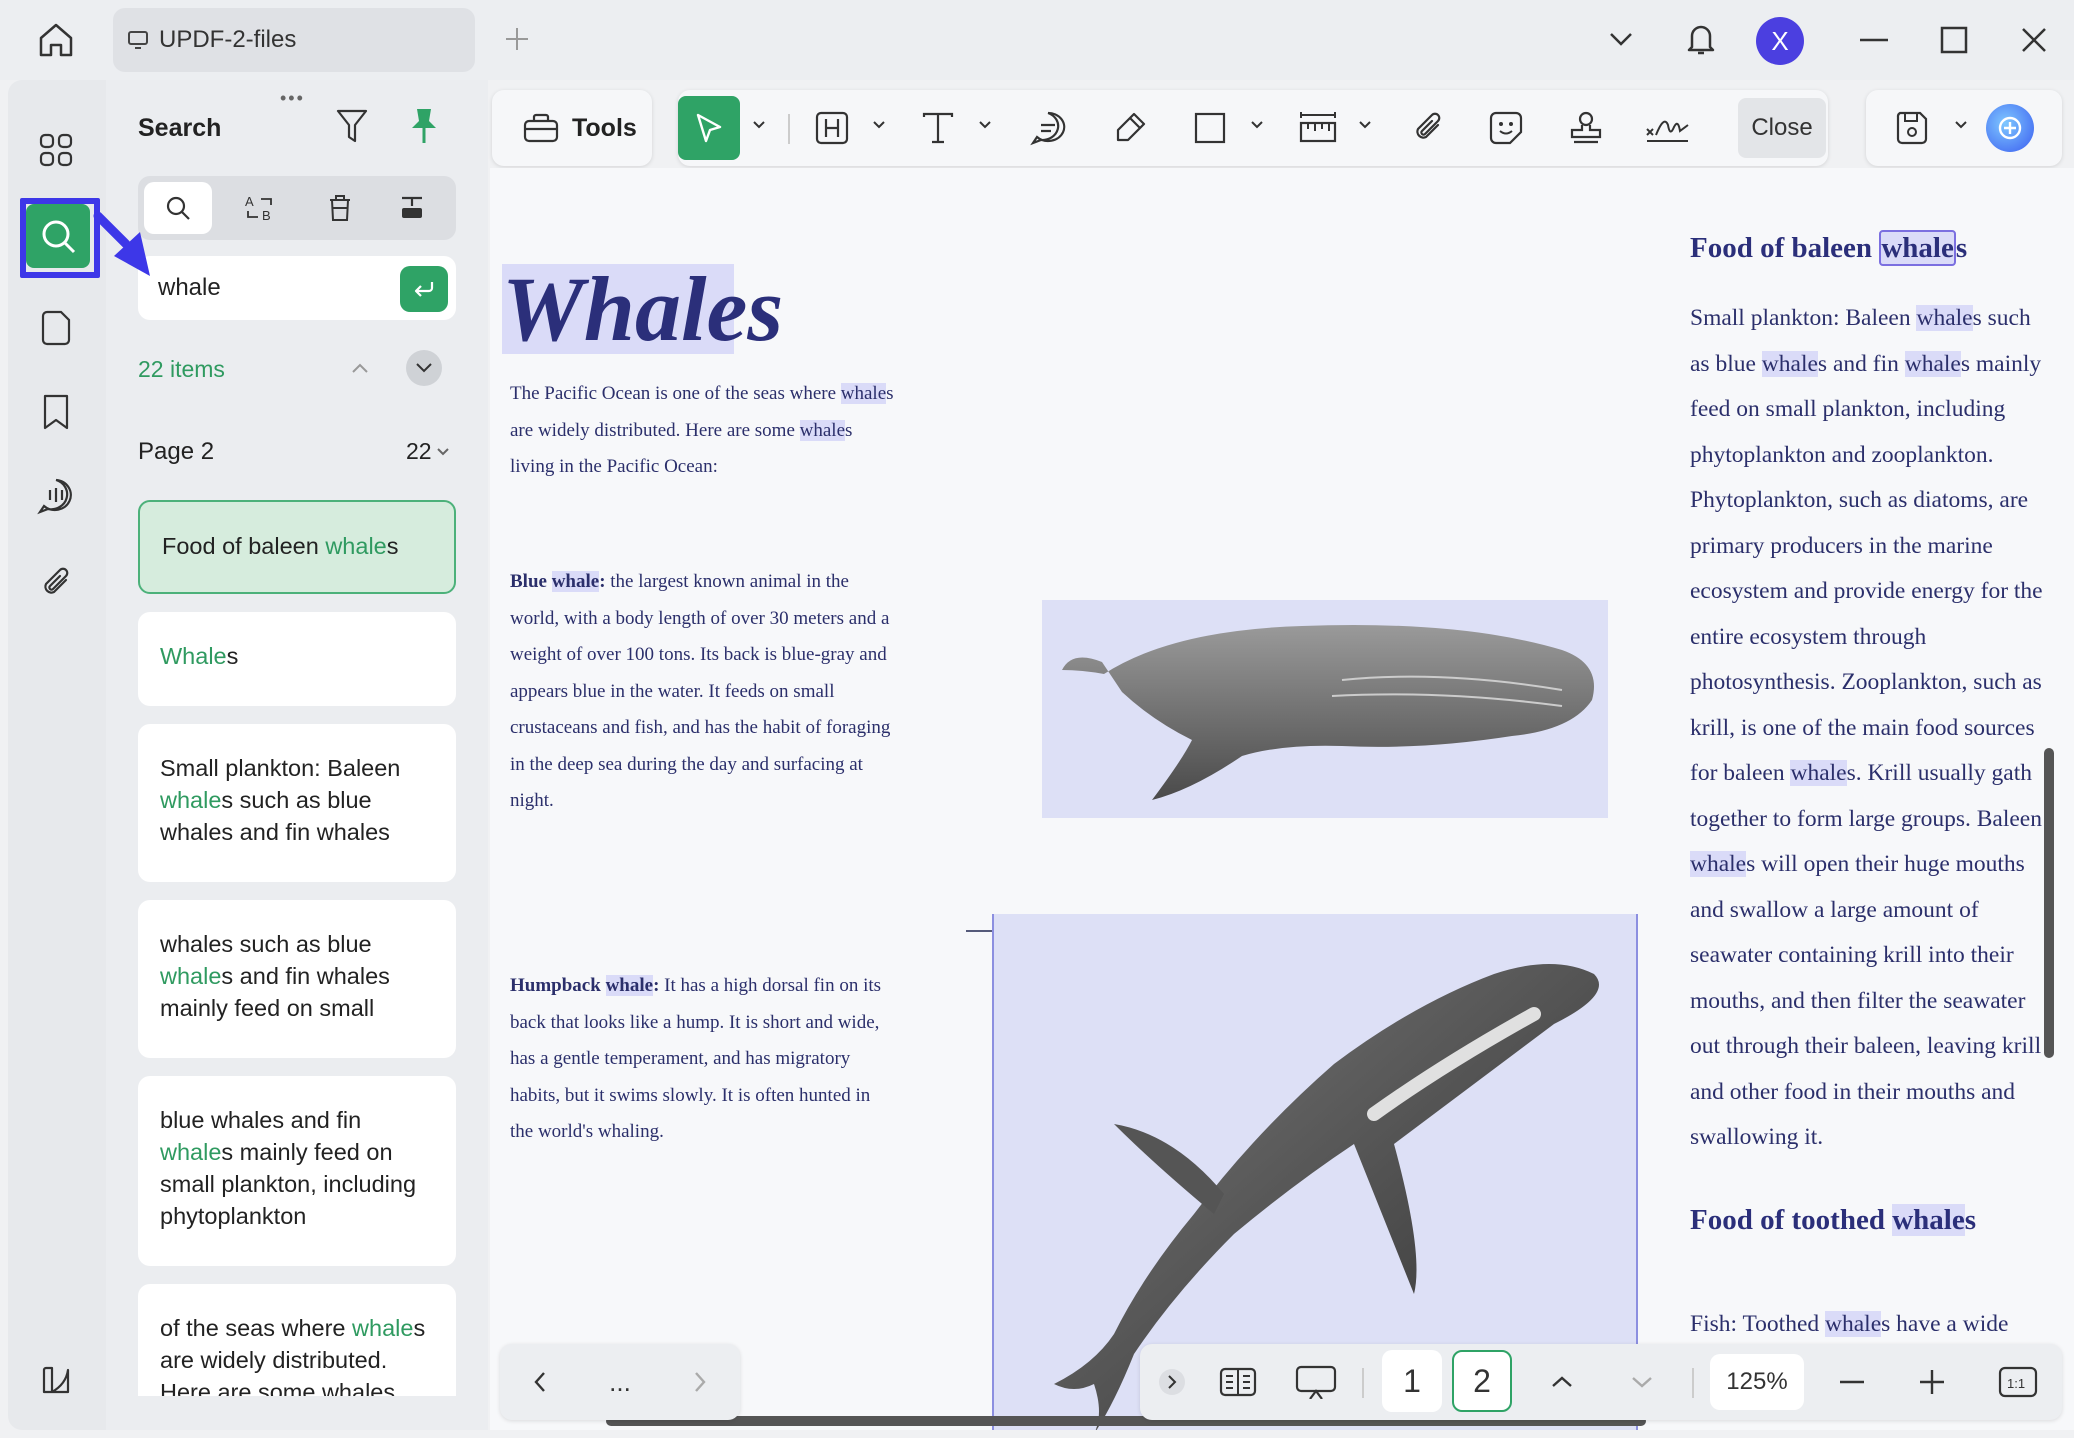 The width and height of the screenshot is (2074, 1438). I want to click on home-icon, so click(56, 40).